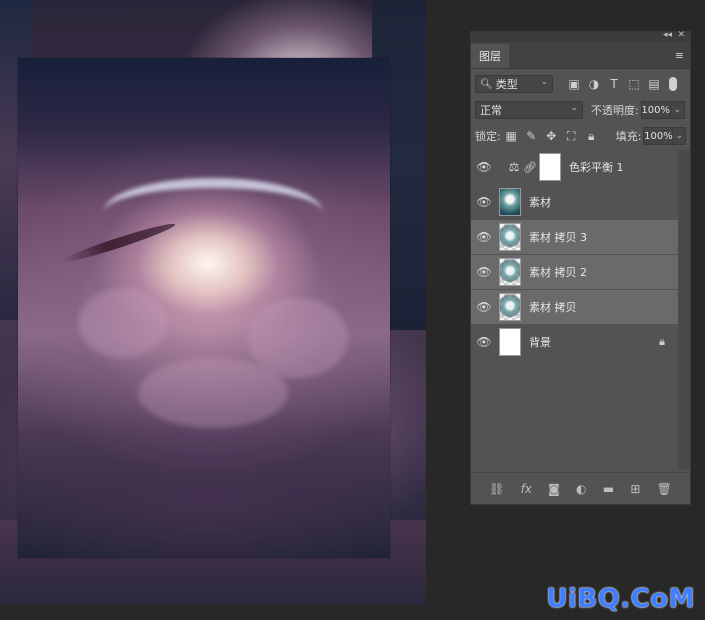 The width and height of the screenshot is (705, 620). I want to click on layer-row: 👁︎ 素材 拷贝 3, so click(575, 237).